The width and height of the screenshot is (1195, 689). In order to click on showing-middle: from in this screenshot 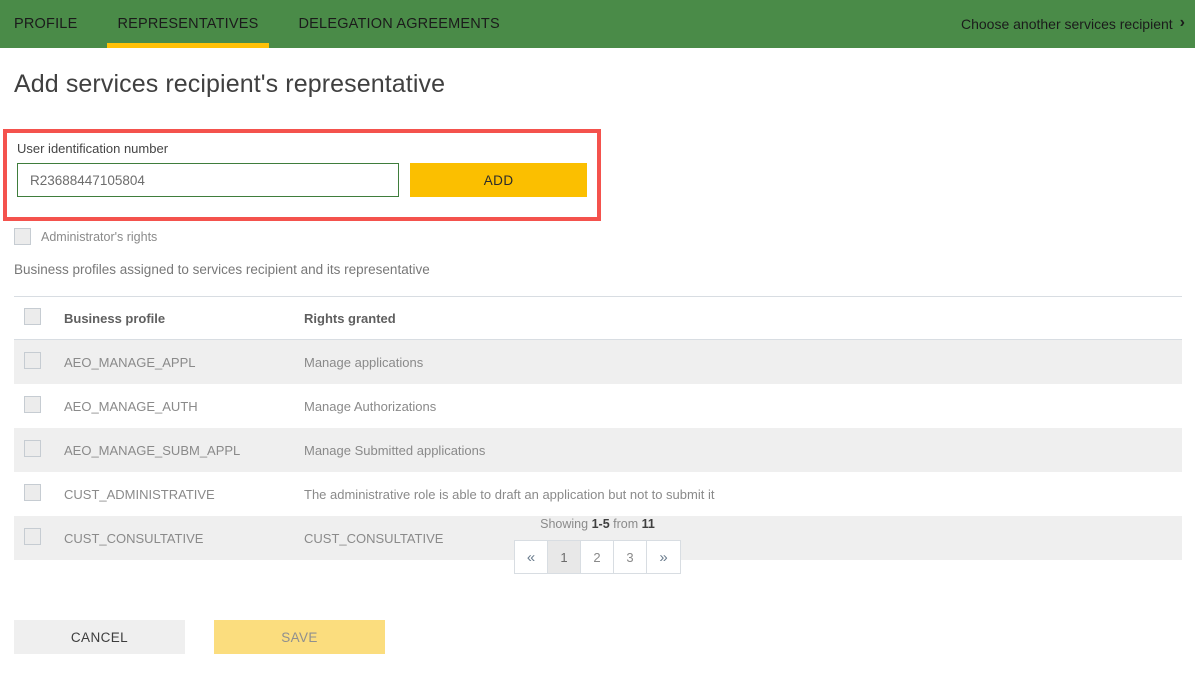, I will do `click(626, 524)`.